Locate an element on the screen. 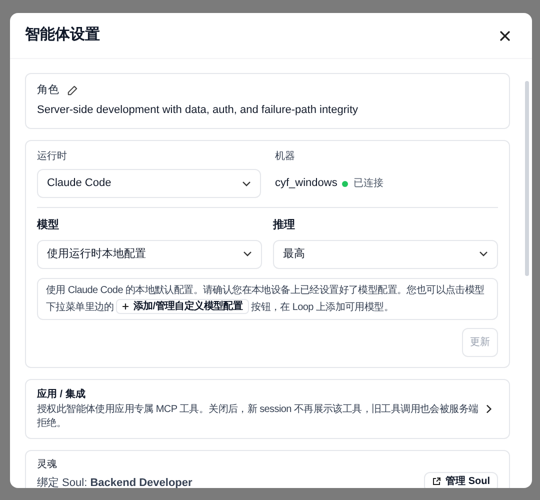 The image size is (540, 500). apps-title: 应用 / 集成 is located at coordinates (61, 394).